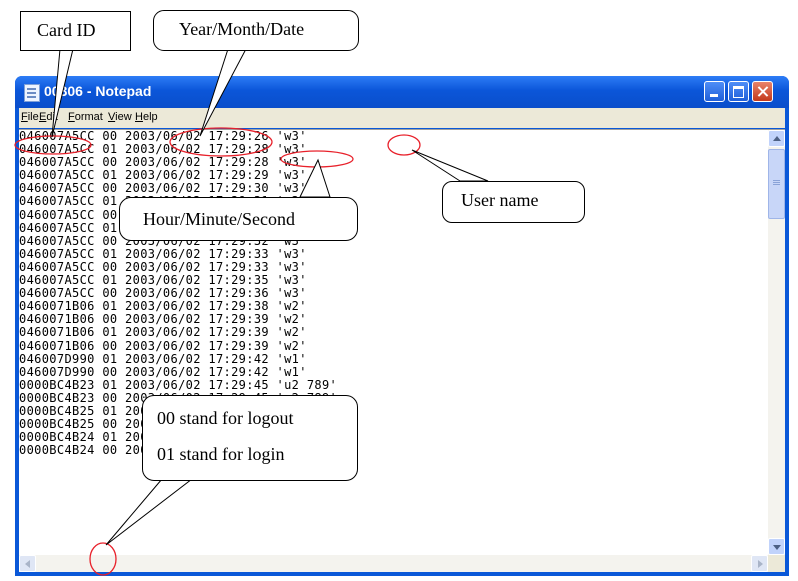 Image resolution: width=798 pixels, height=581 pixels. I want to click on menu-view: View, so click(120, 117).